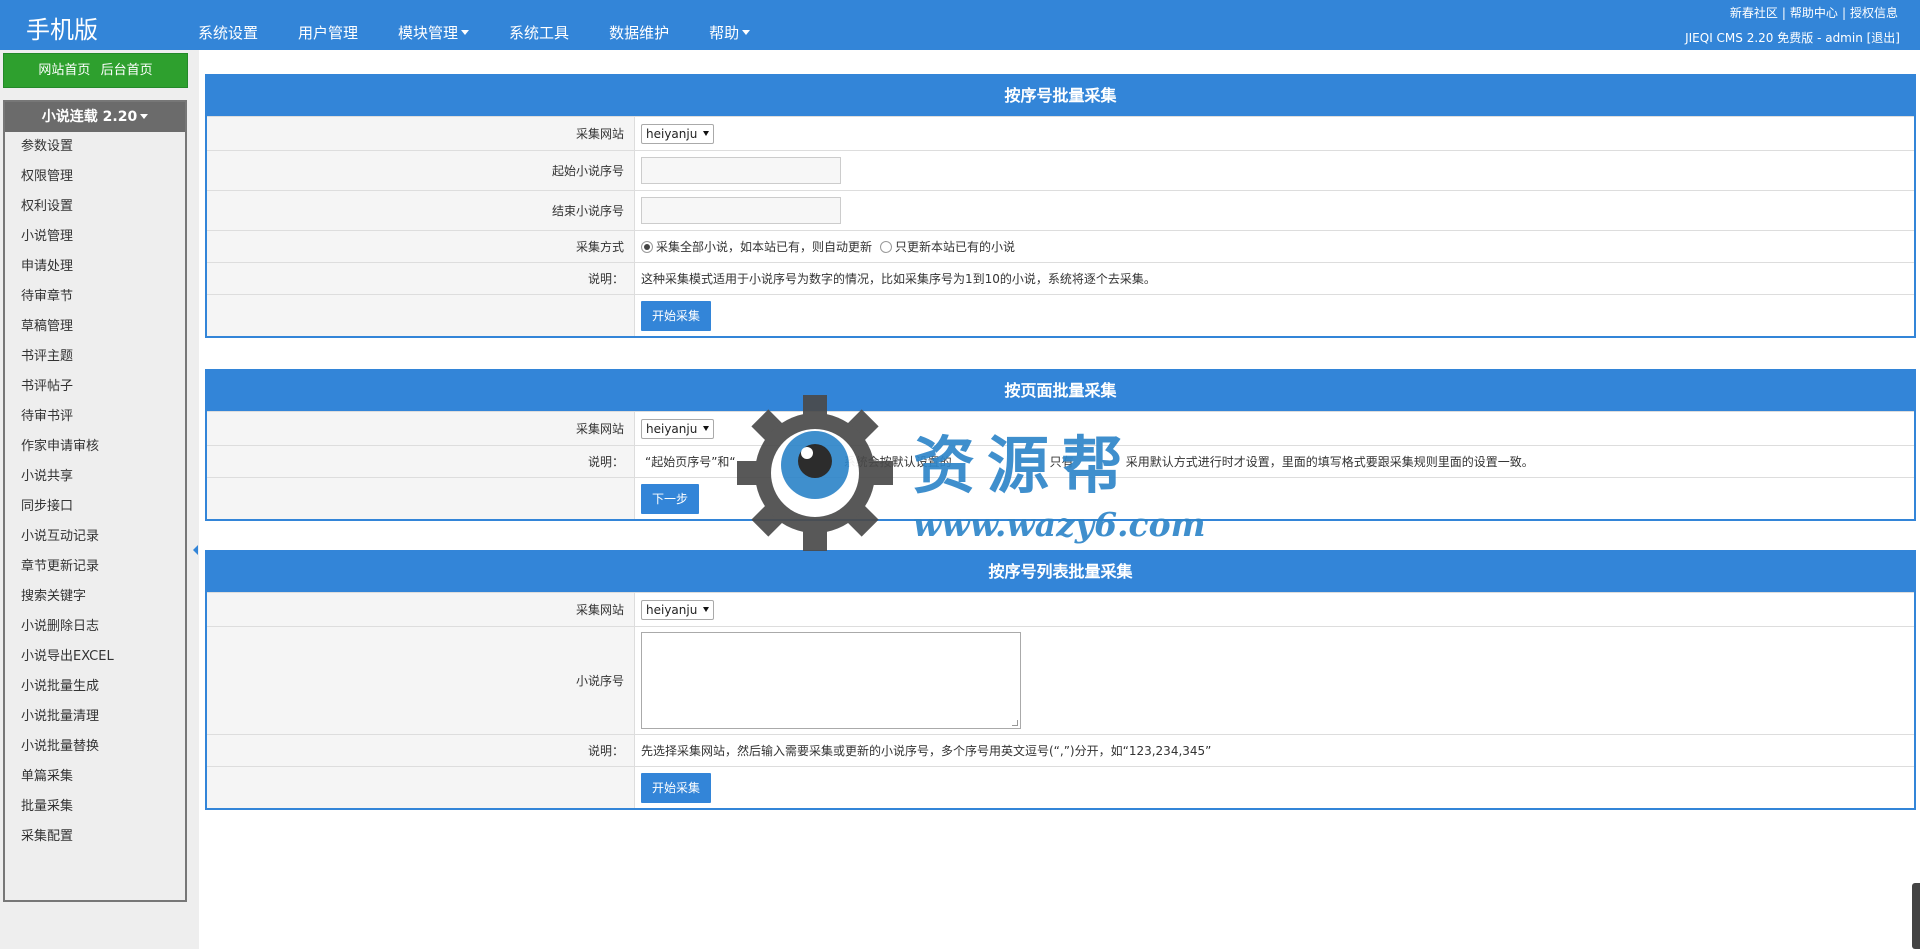 This screenshot has height=949, width=1920. What do you see at coordinates (1060, 170) in the screenshot?
I see `form-row-start-id: 起始小说序号` at bounding box center [1060, 170].